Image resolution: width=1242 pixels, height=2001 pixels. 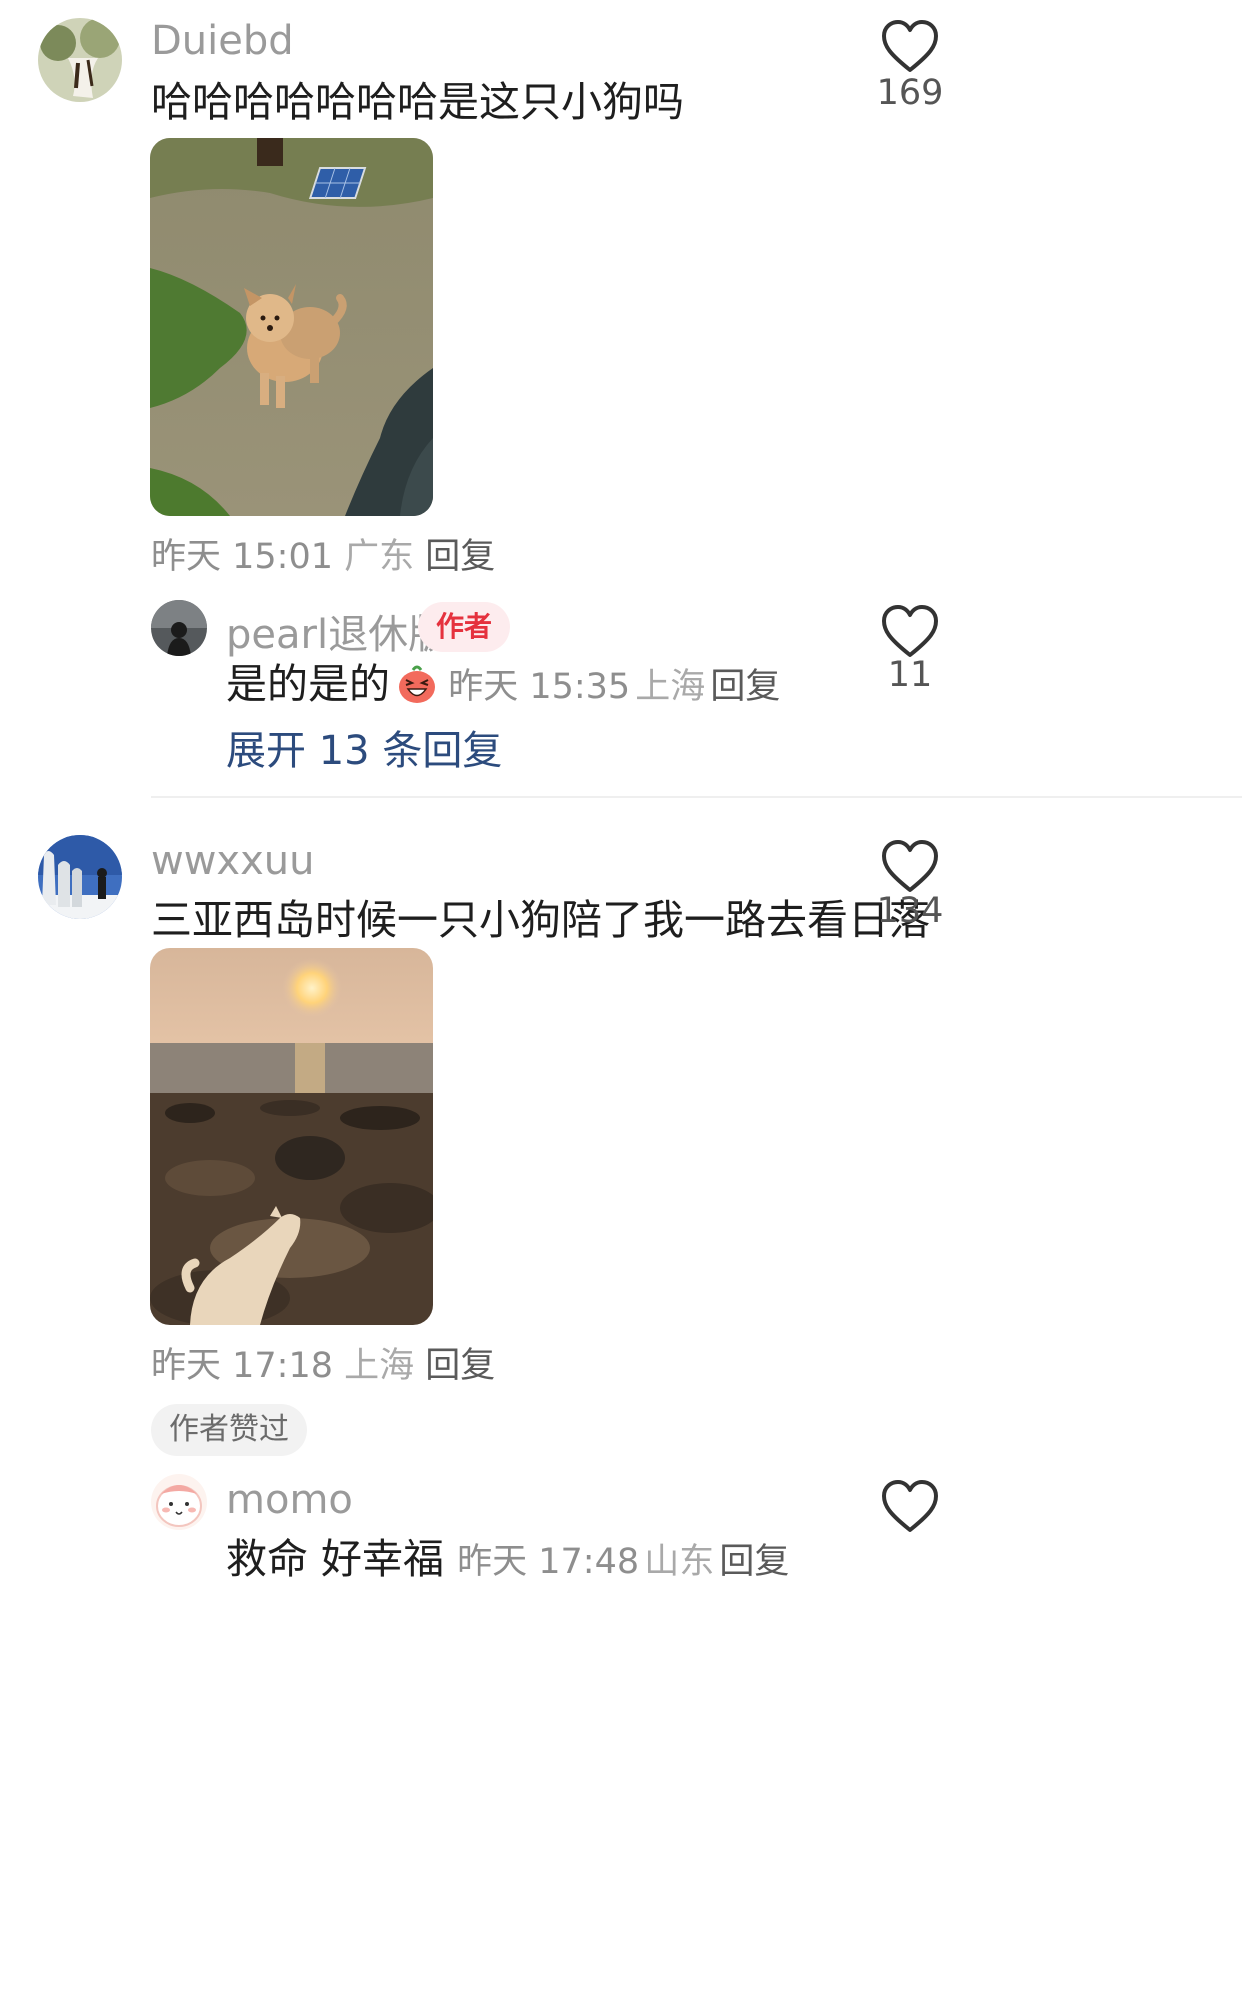 What do you see at coordinates (670, 687) in the screenshot?
I see `reply-location: 上海` at bounding box center [670, 687].